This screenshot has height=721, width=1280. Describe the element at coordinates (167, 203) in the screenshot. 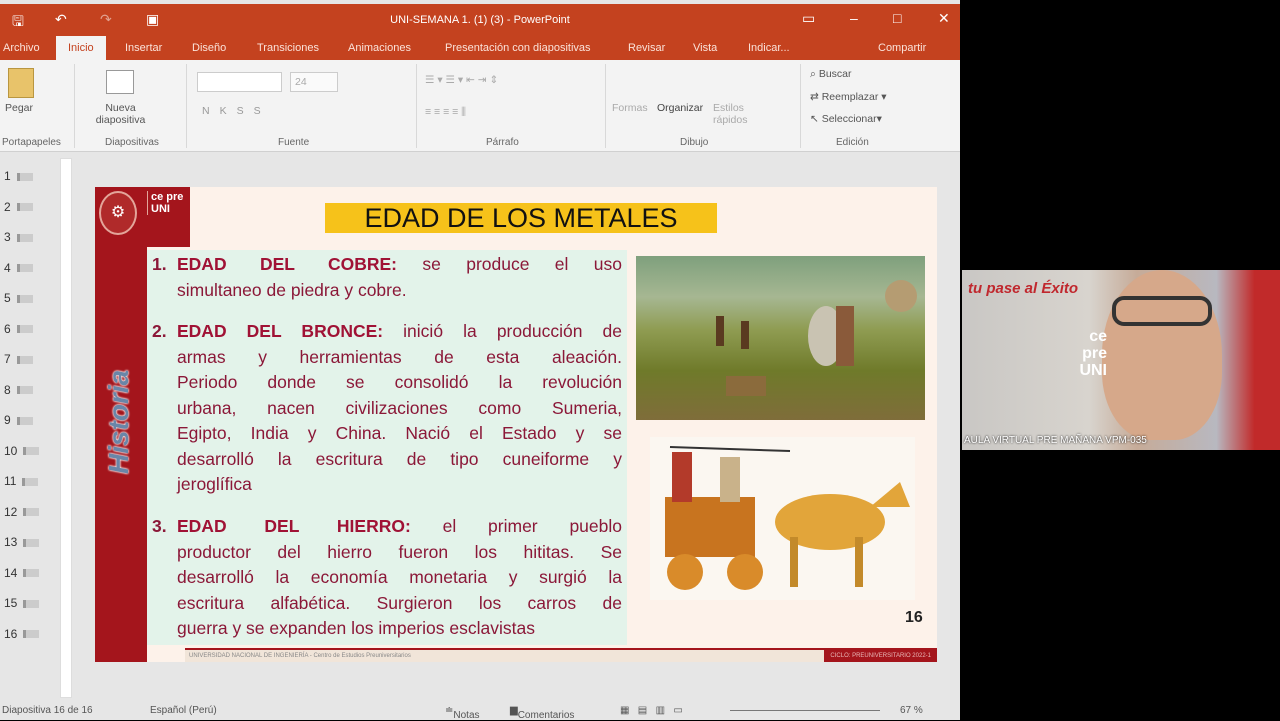

I see `cepre-uni-logo: ce pre UNI` at that location.